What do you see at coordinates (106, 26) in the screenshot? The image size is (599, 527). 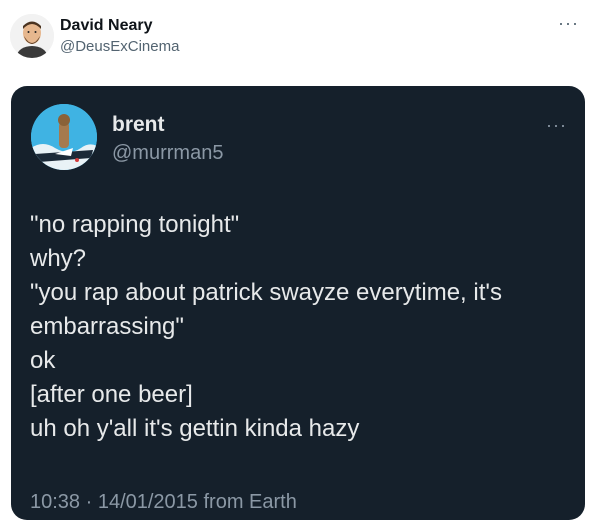 I see `author-name: David Neary` at bounding box center [106, 26].